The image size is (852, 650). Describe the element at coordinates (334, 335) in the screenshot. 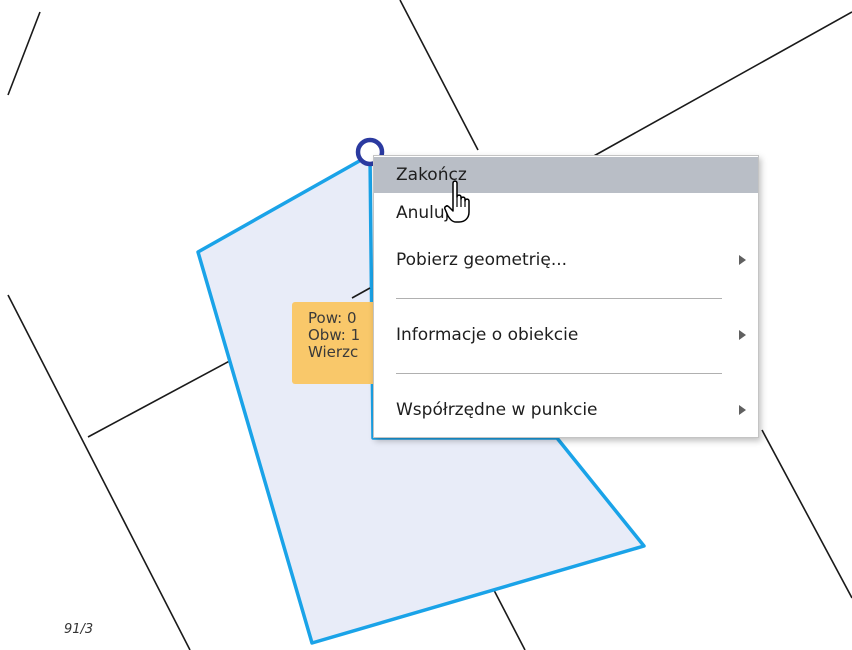

I see `tooltip-perimeter-line: Obw: 1` at that location.